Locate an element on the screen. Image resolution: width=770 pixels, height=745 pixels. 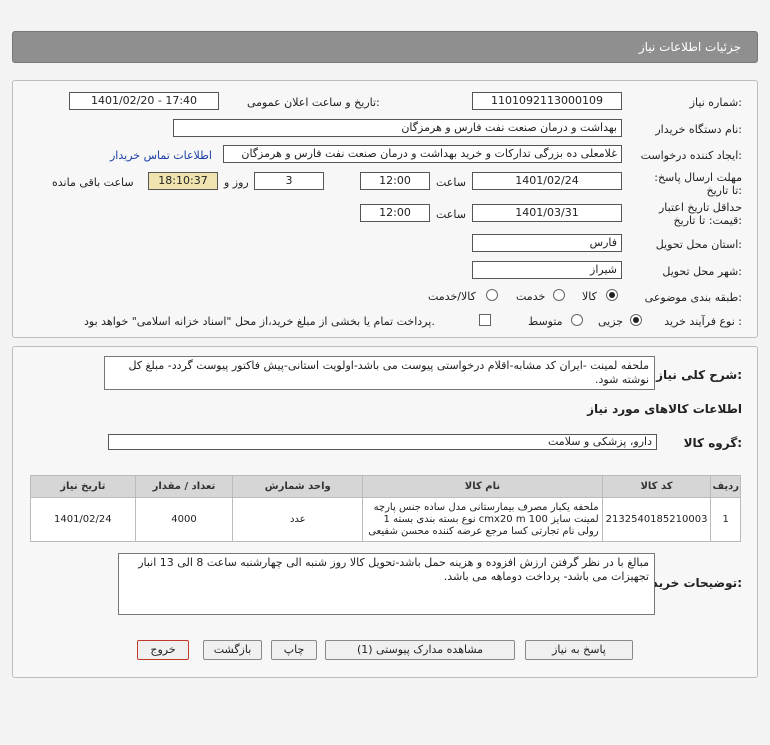
exit-button: خروج is located at coordinates (163, 650).